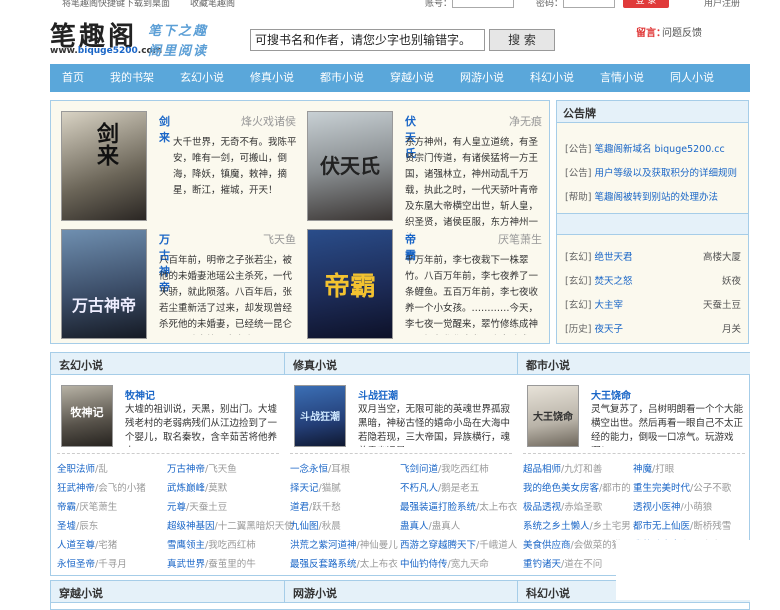 This screenshot has height=610, width=780. What do you see at coordinates (202, 468) in the screenshot?
I see `category-book-link: 万古神帝/飞天鱼` at bounding box center [202, 468].